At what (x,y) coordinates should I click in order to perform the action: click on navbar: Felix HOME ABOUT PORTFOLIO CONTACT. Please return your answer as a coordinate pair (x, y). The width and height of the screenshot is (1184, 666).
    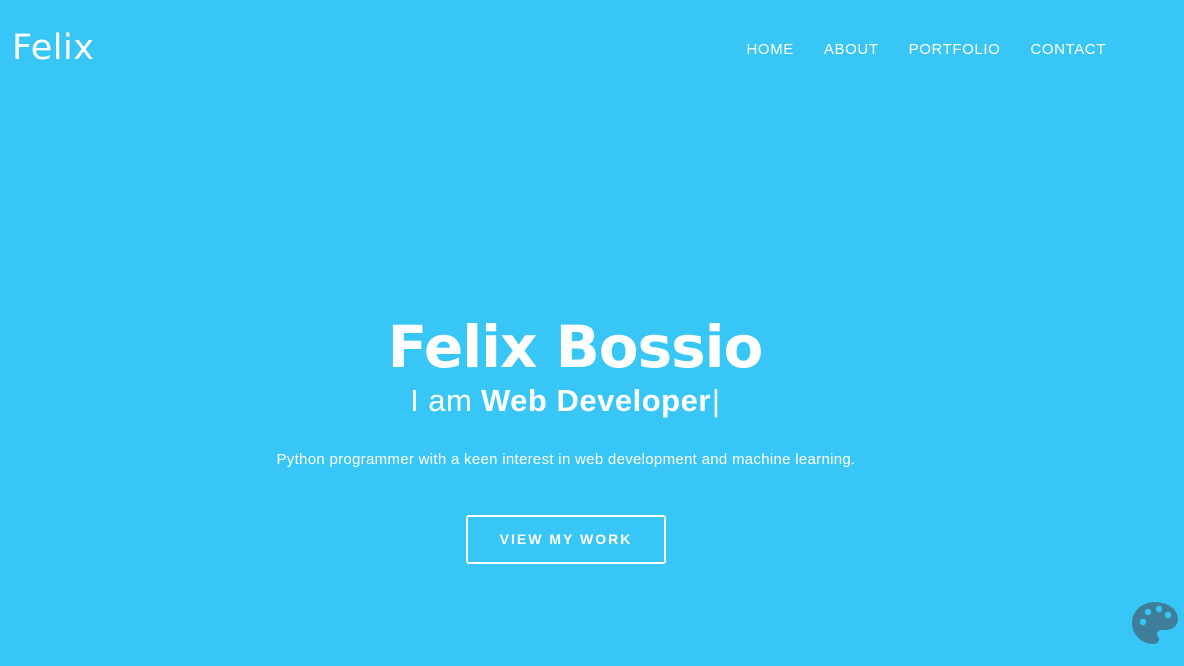
    Looking at the image, I should click on (592, 49).